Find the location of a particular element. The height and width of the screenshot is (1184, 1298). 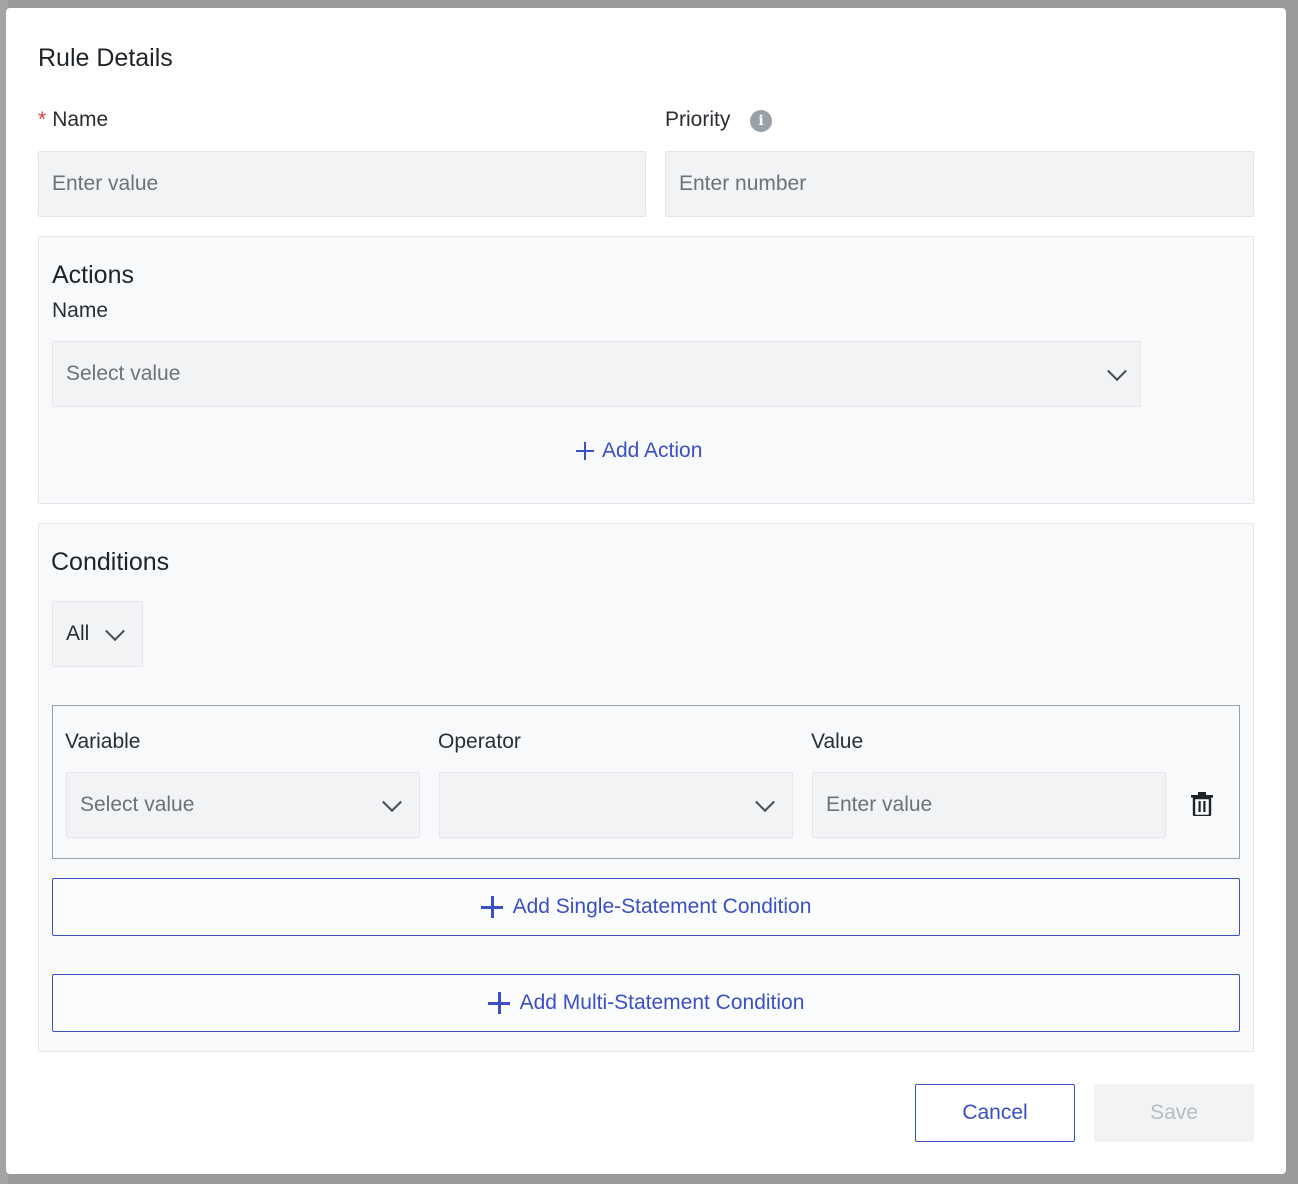

conditions-title: Conditions is located at coordinates (110, 562).